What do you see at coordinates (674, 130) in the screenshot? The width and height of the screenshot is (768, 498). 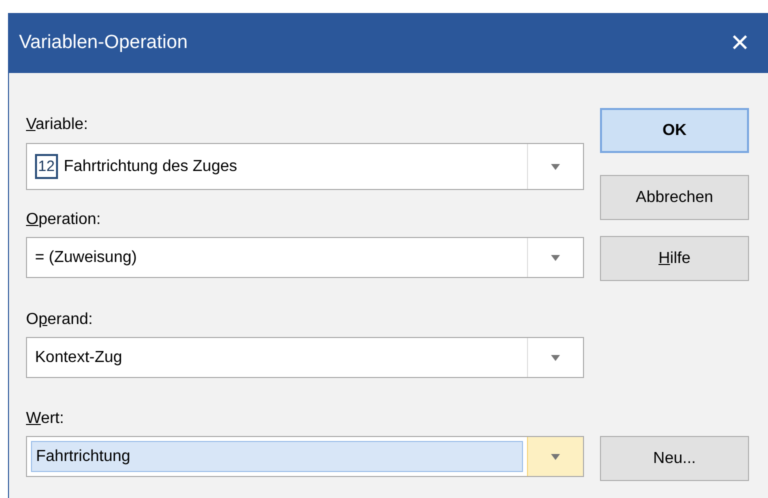 I see `dialog-button: OK` at bounding box center [674, 130].